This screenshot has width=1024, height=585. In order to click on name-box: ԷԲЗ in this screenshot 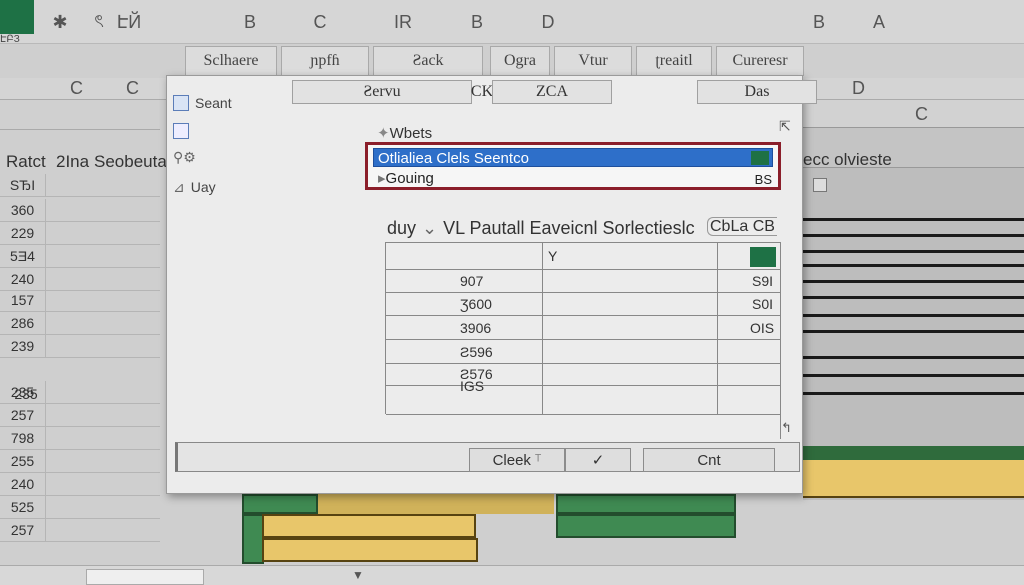, I will do `click(17, 41)`.